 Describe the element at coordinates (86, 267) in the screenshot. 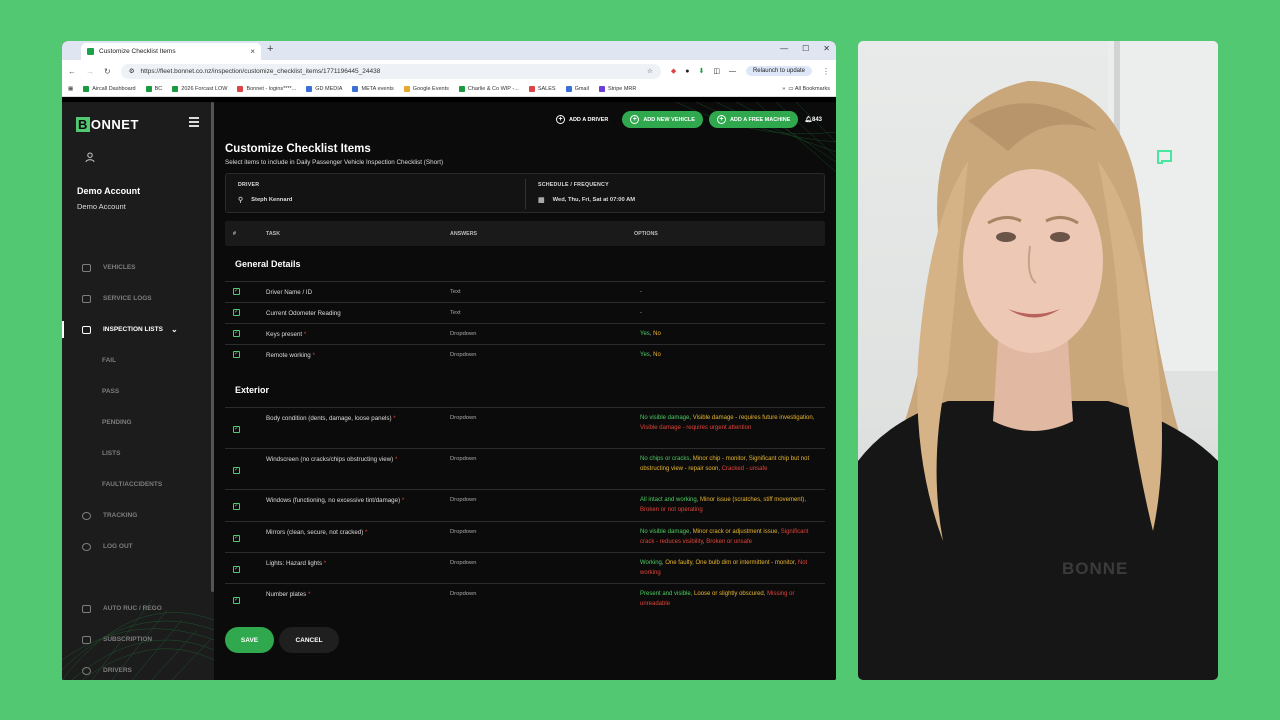

I see `car-icon` at that location.